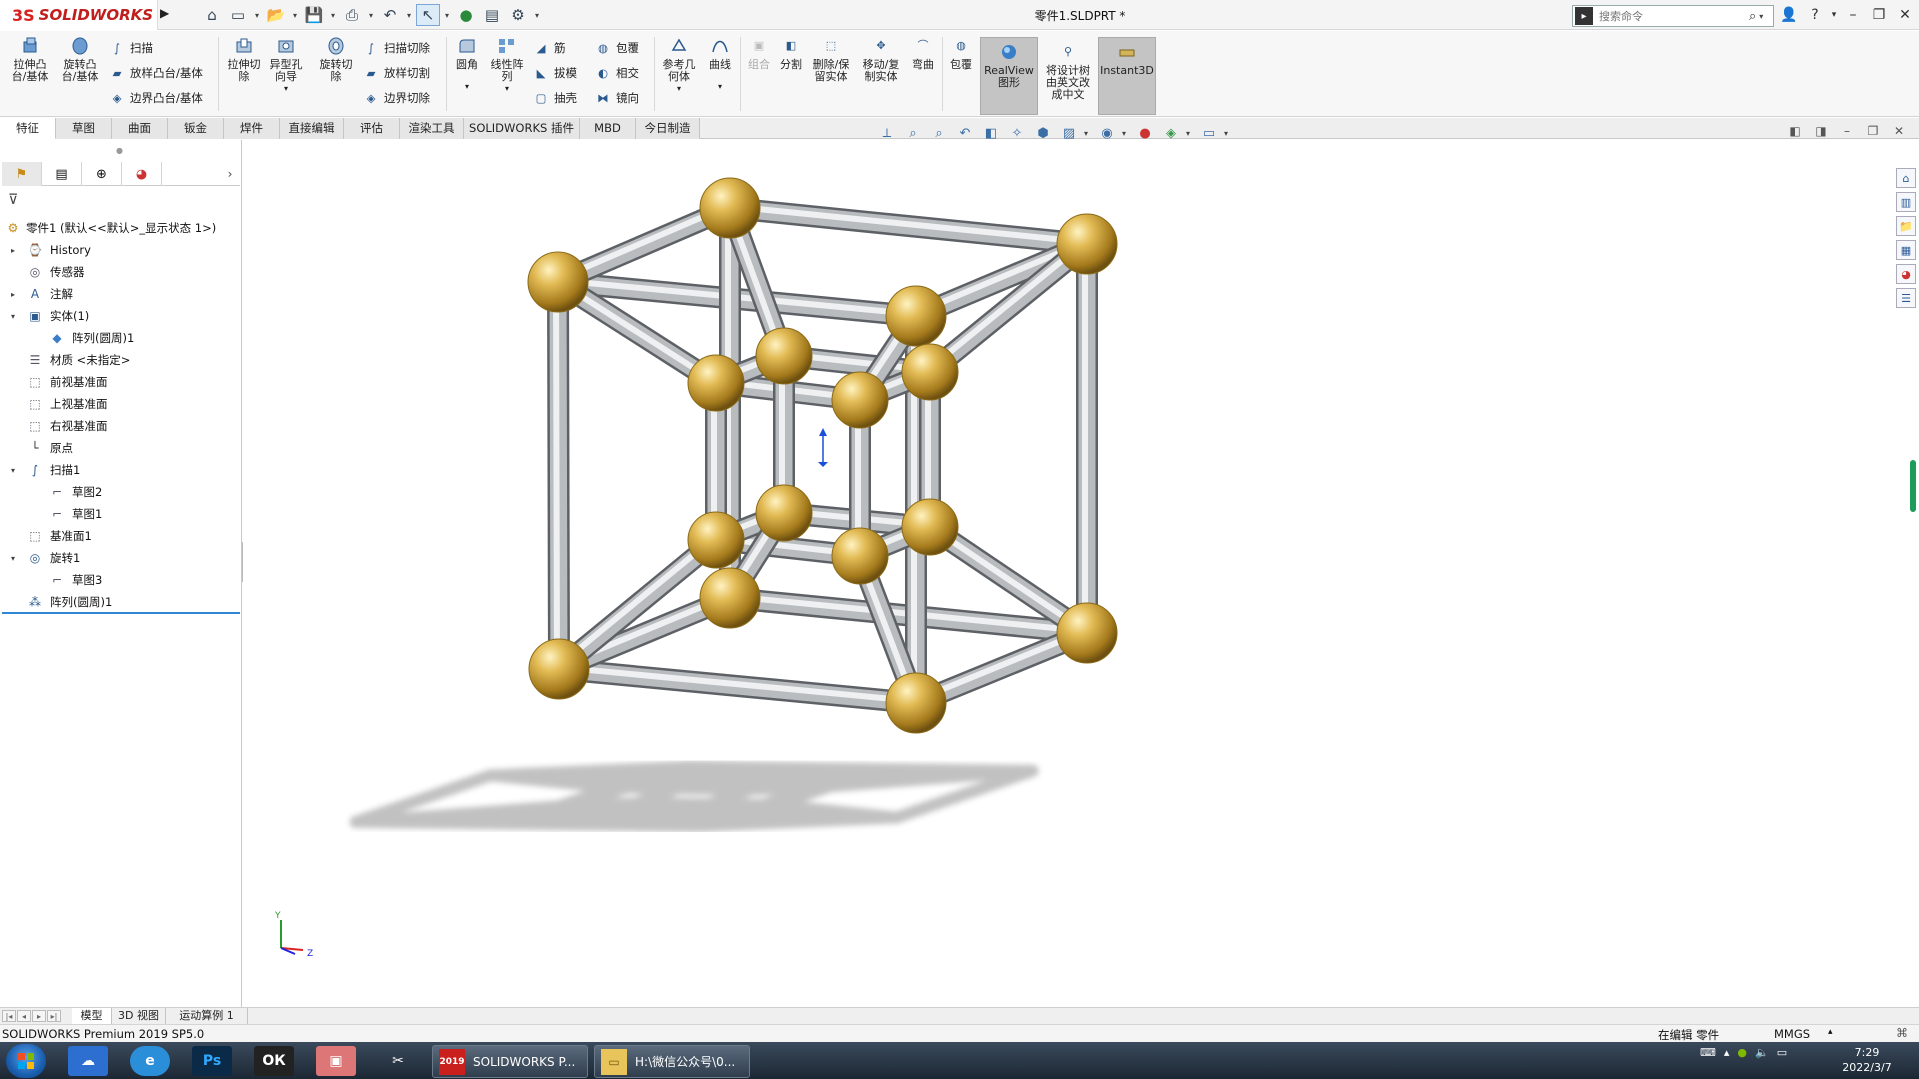 This screenshot has width=1919, height=1079. I want to click on new-file-icon: ▭, so click(238, 15).